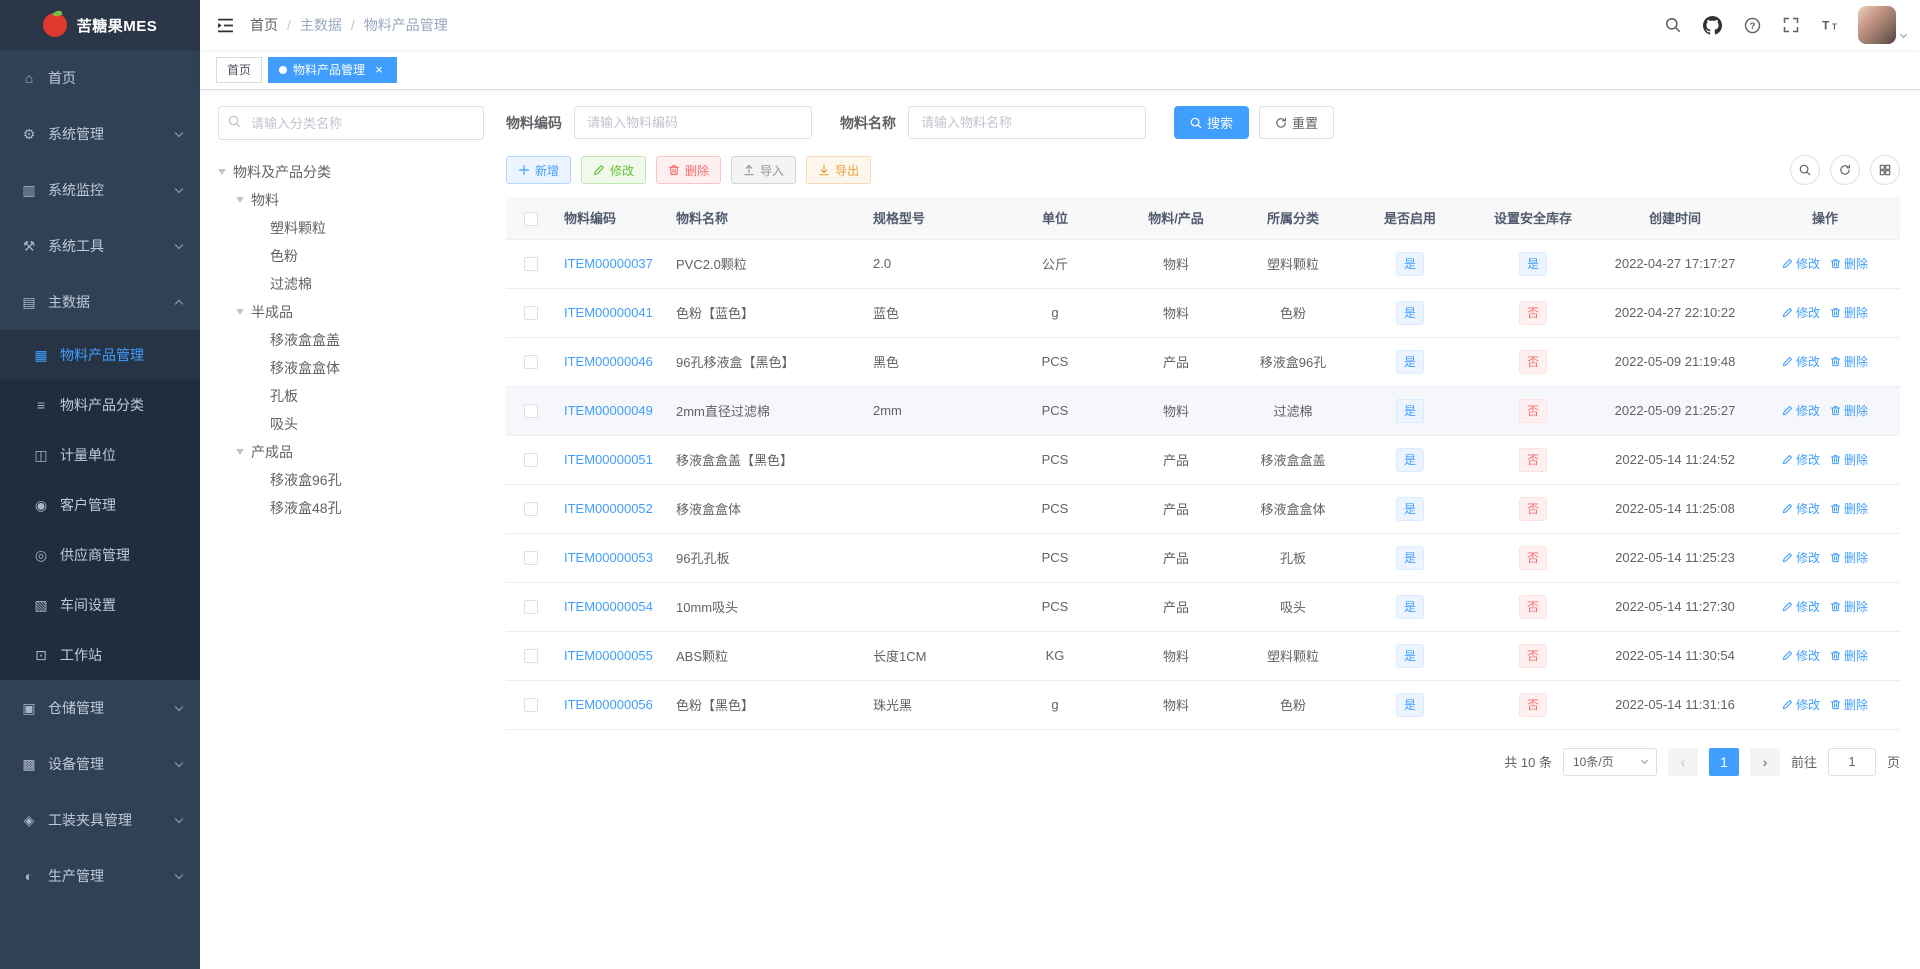 This screenshot has height=969, width=1920. I want to click on page-size-select: 10条/页, so click(1609, 761).